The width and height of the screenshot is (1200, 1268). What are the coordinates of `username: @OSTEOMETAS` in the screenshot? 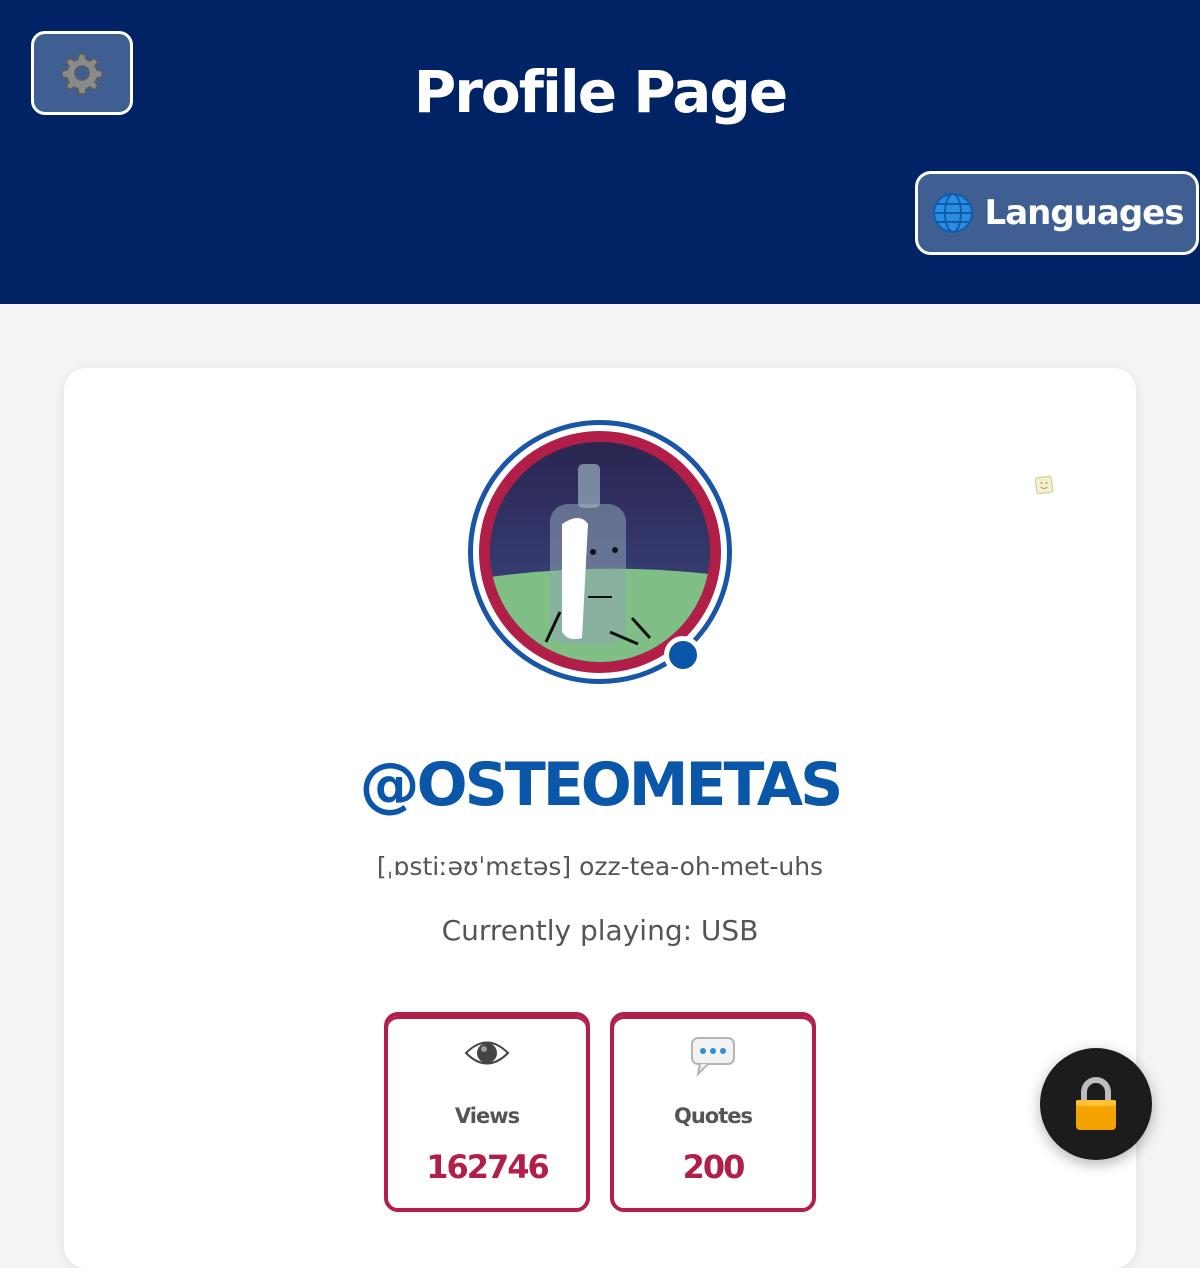 It's located at (601, 785).